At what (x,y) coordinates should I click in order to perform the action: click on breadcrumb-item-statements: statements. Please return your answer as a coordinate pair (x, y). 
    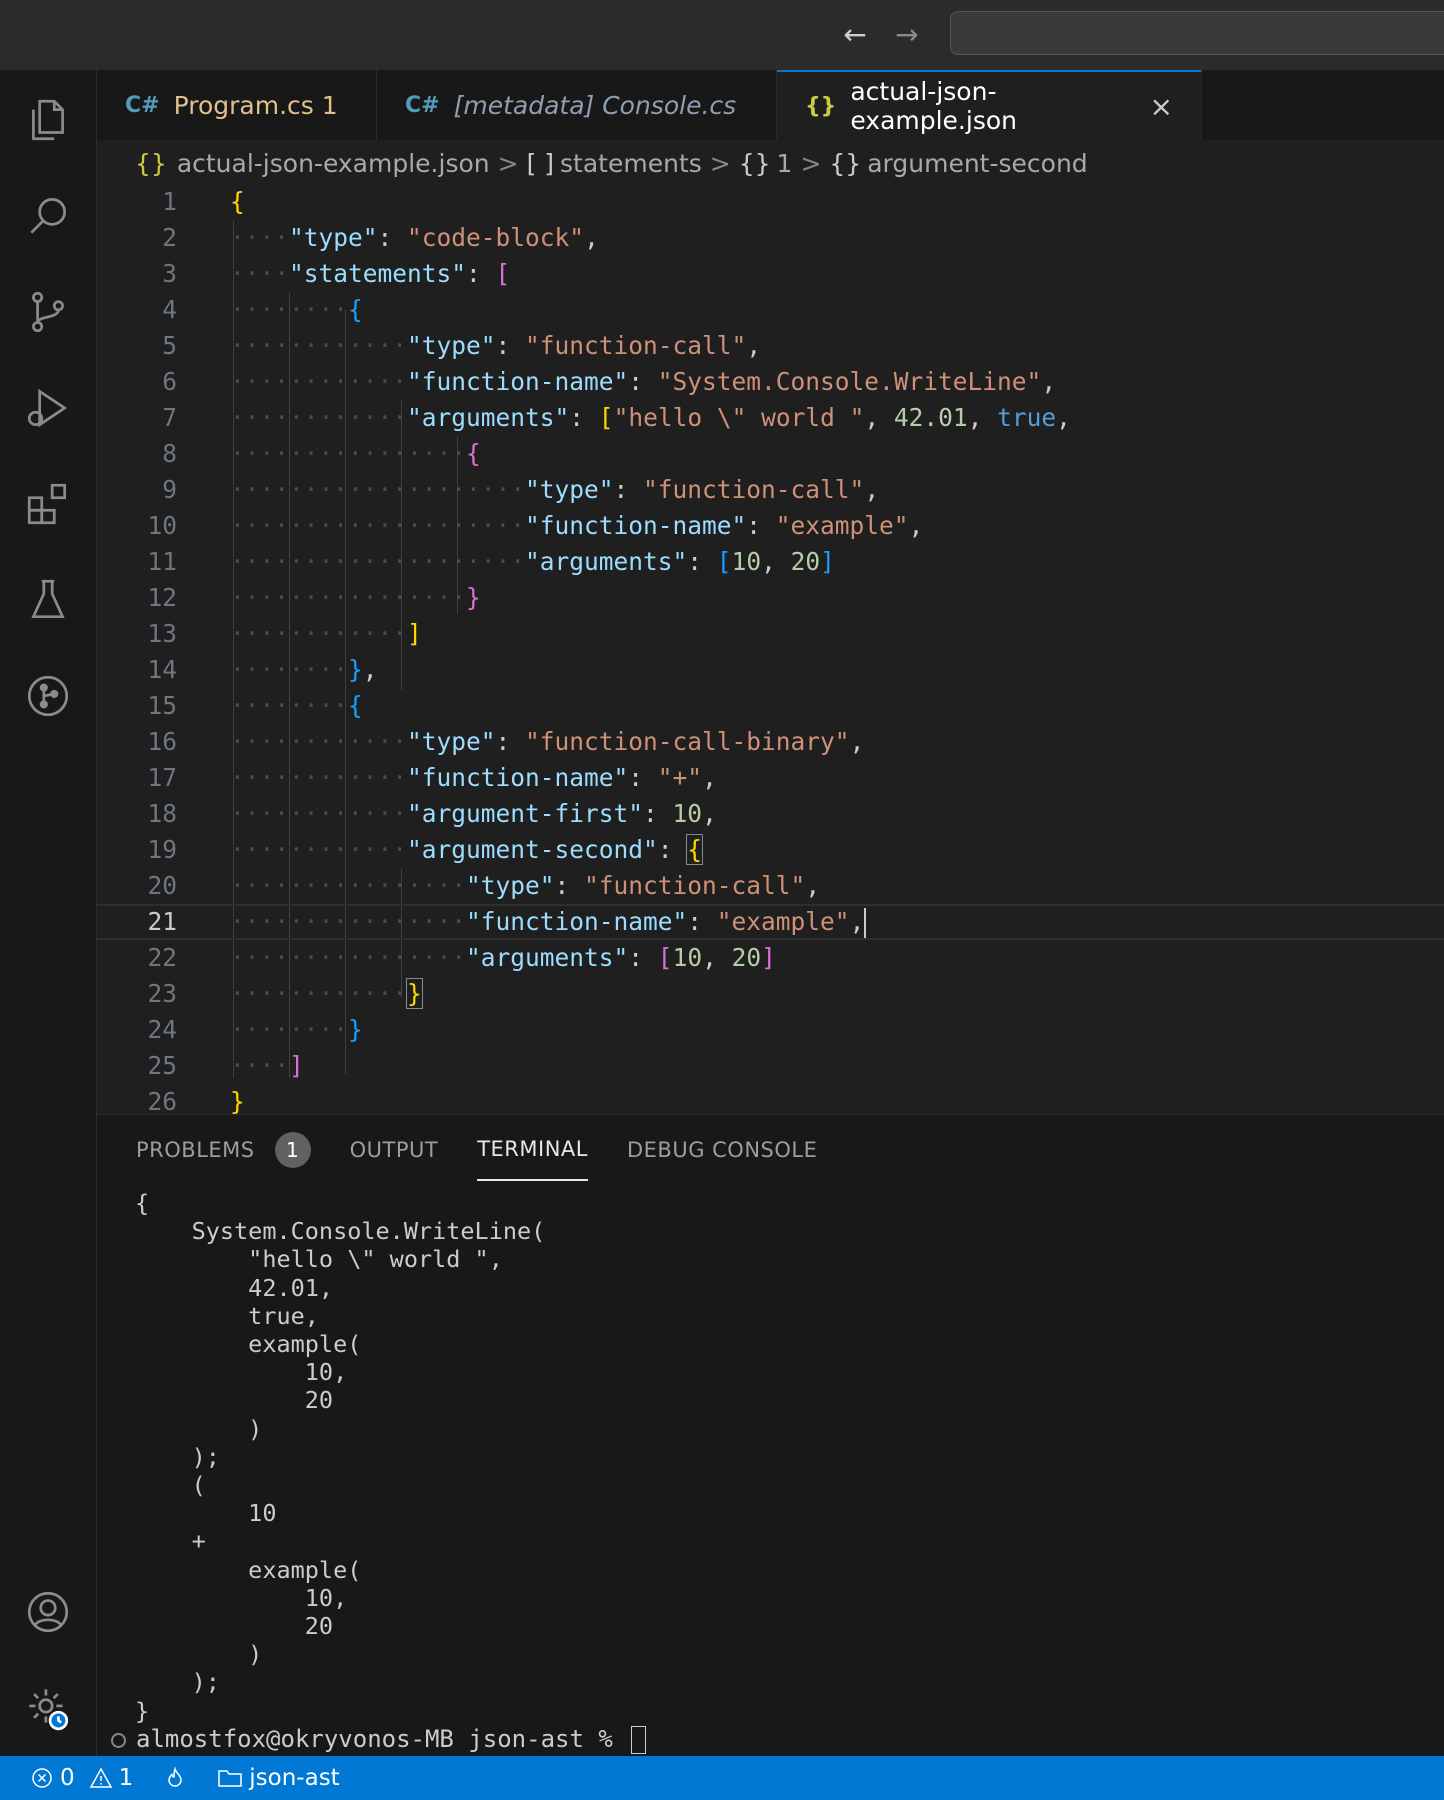
    Looking at the image, I should click on (631, 163).